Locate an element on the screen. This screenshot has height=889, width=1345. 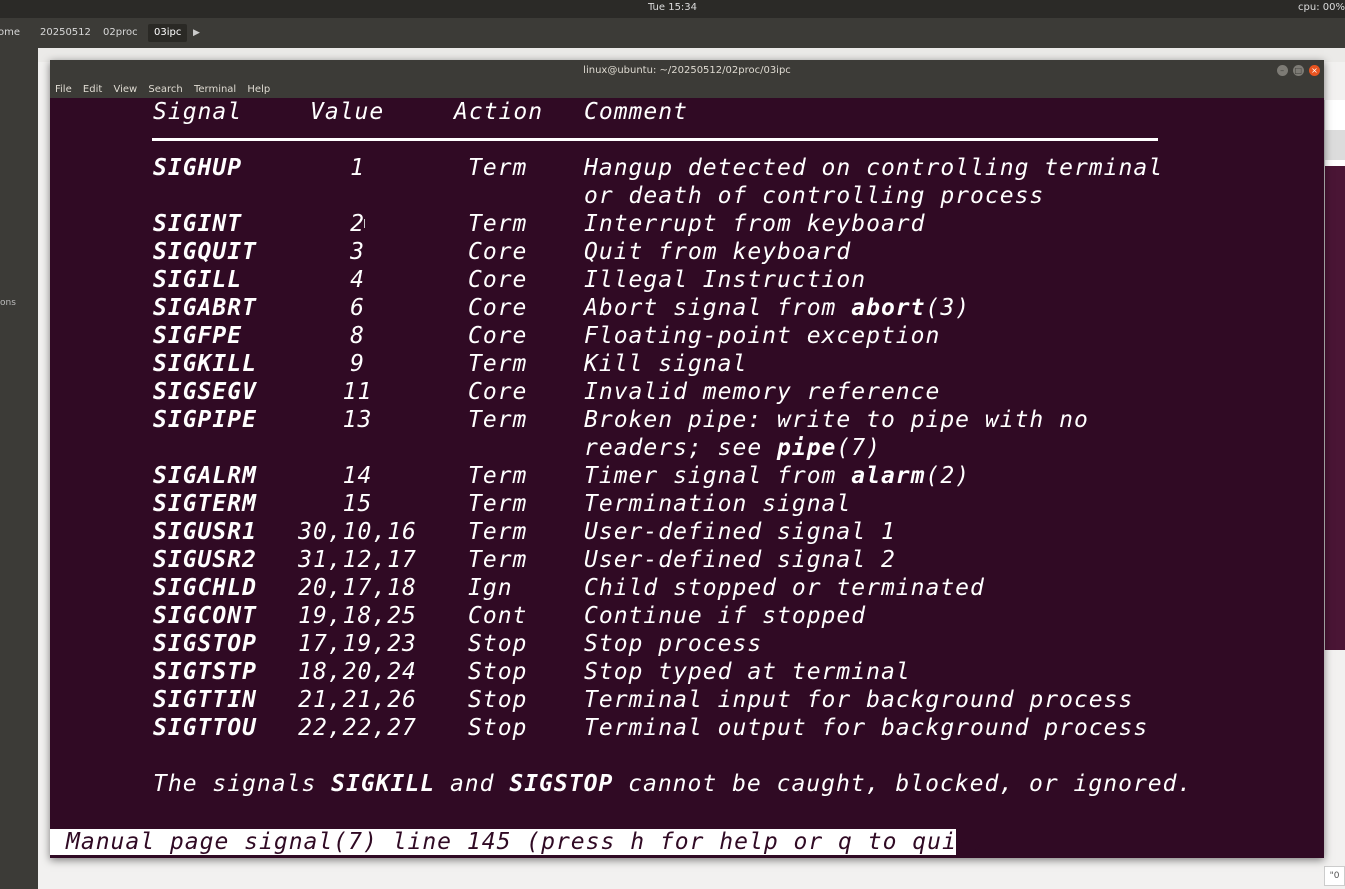
signal-name: SIGTTOU is located at coordinates (205, 728).